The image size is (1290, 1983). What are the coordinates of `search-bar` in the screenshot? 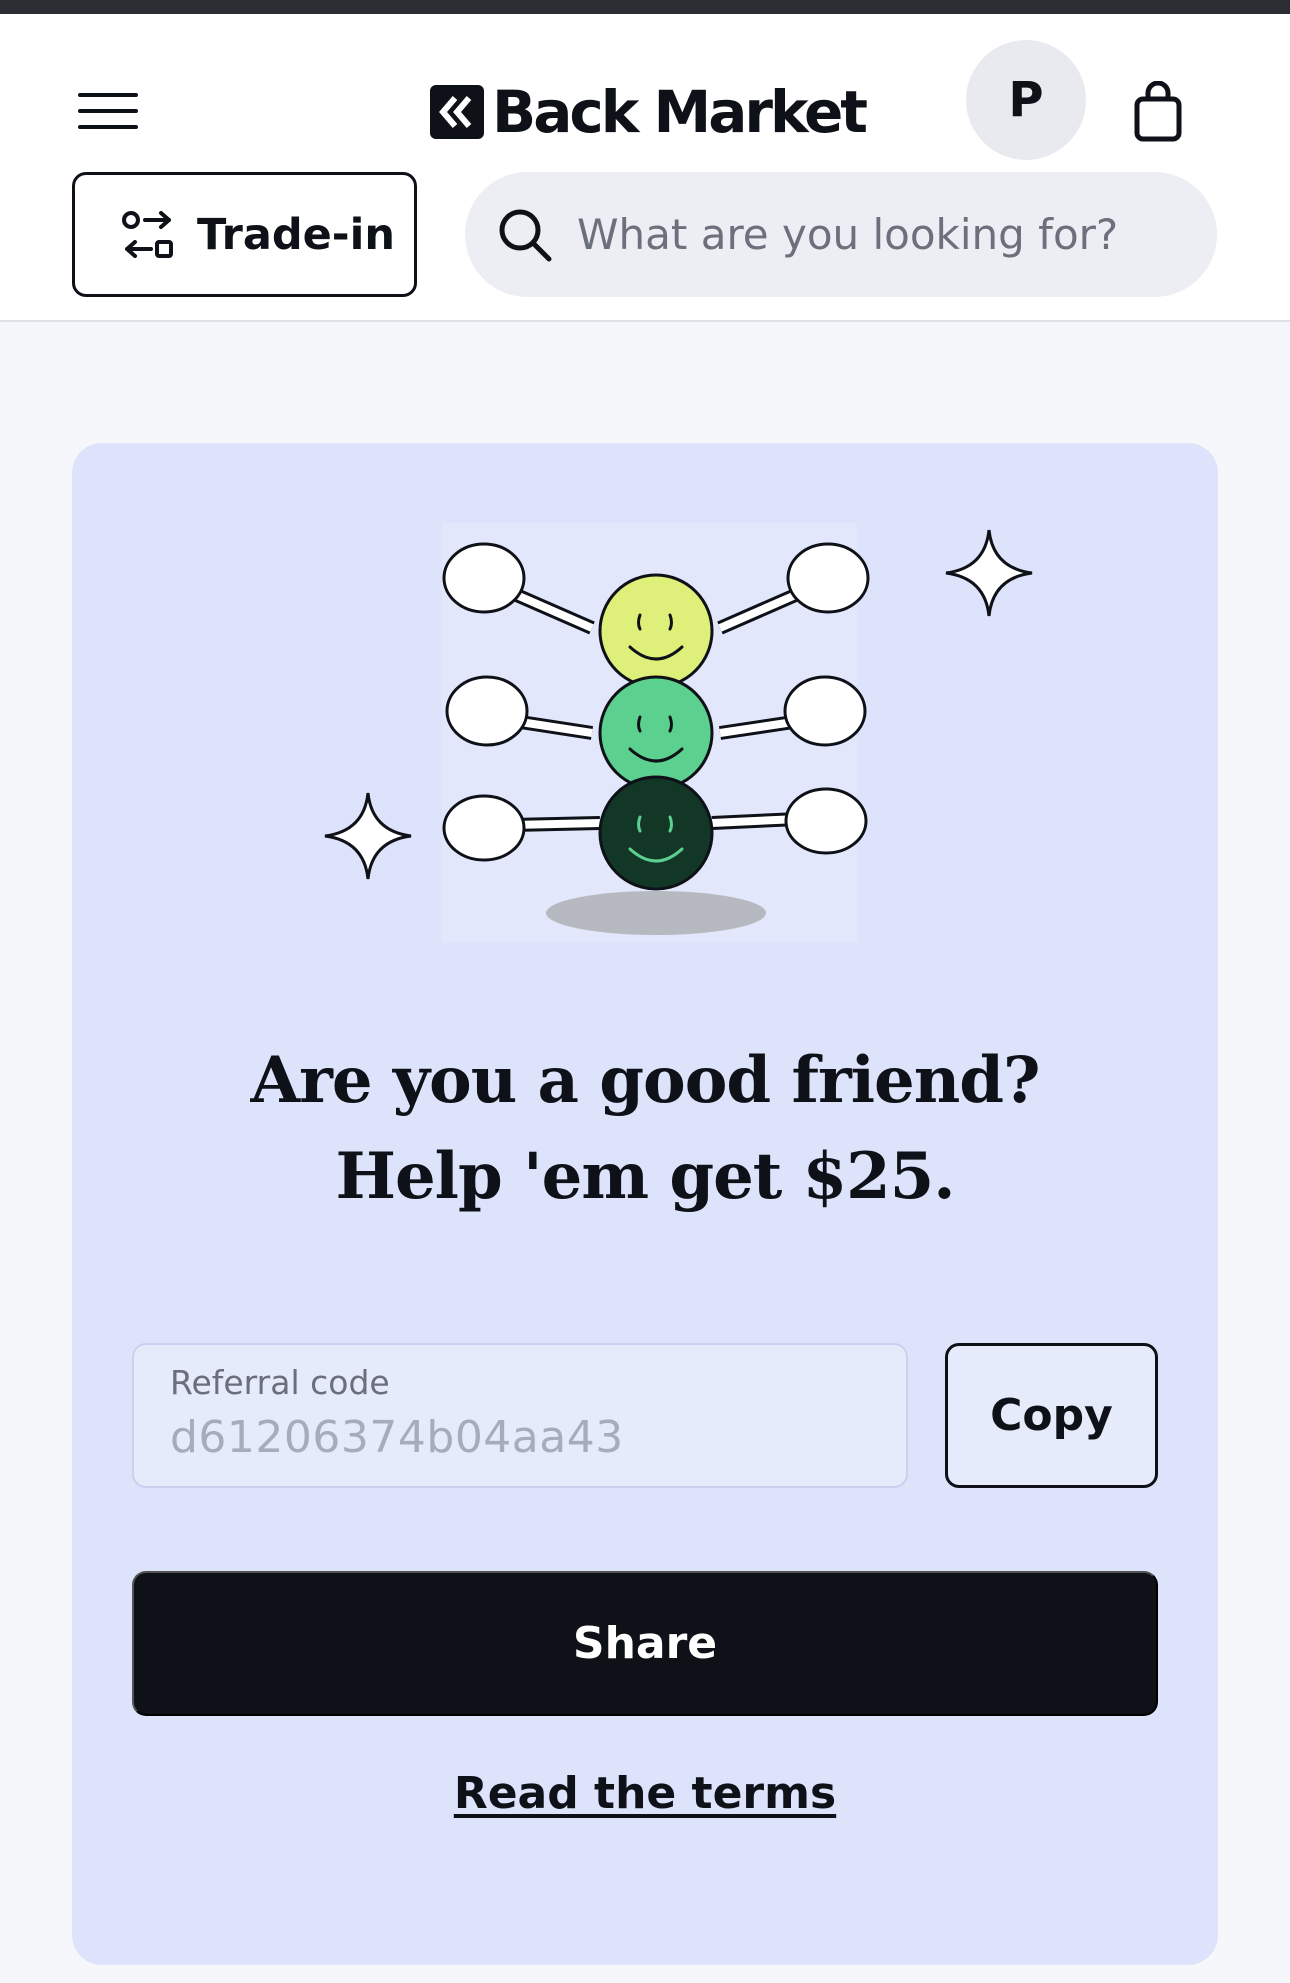 It's located at (841, 234).